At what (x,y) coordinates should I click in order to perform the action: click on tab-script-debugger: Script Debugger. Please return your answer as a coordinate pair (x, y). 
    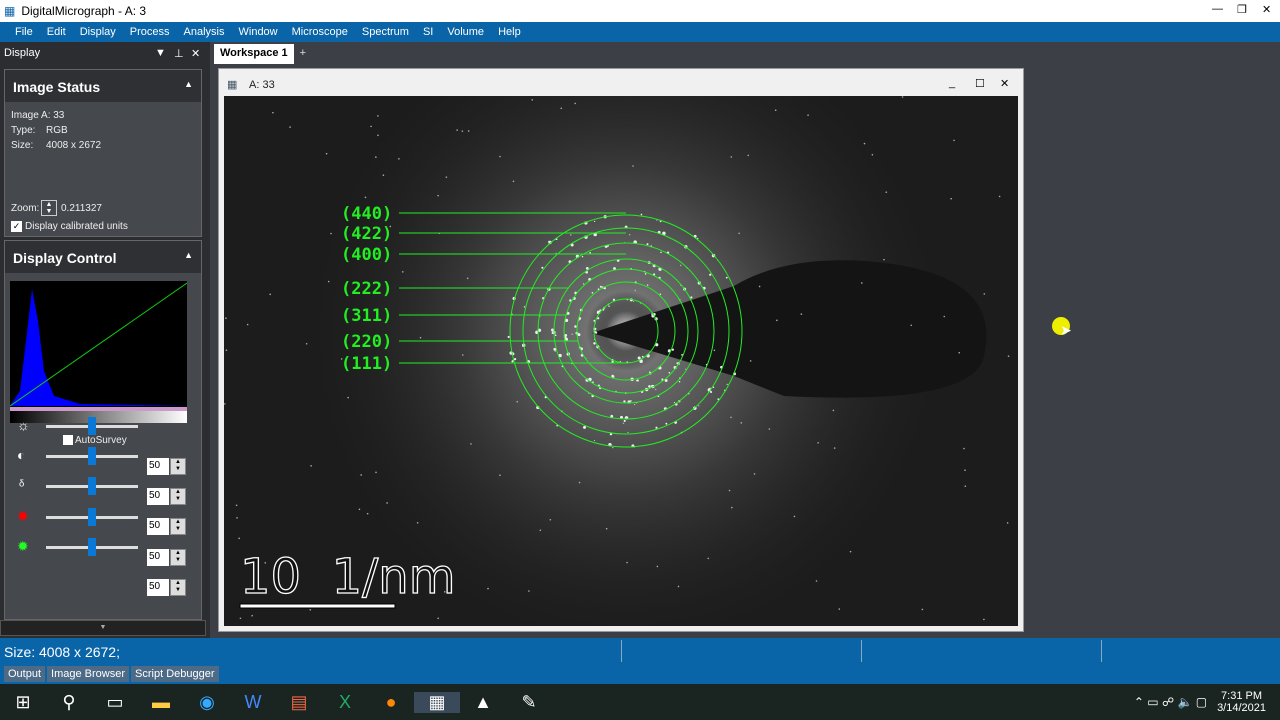
    Looking at the image, I should click on (175, 674).